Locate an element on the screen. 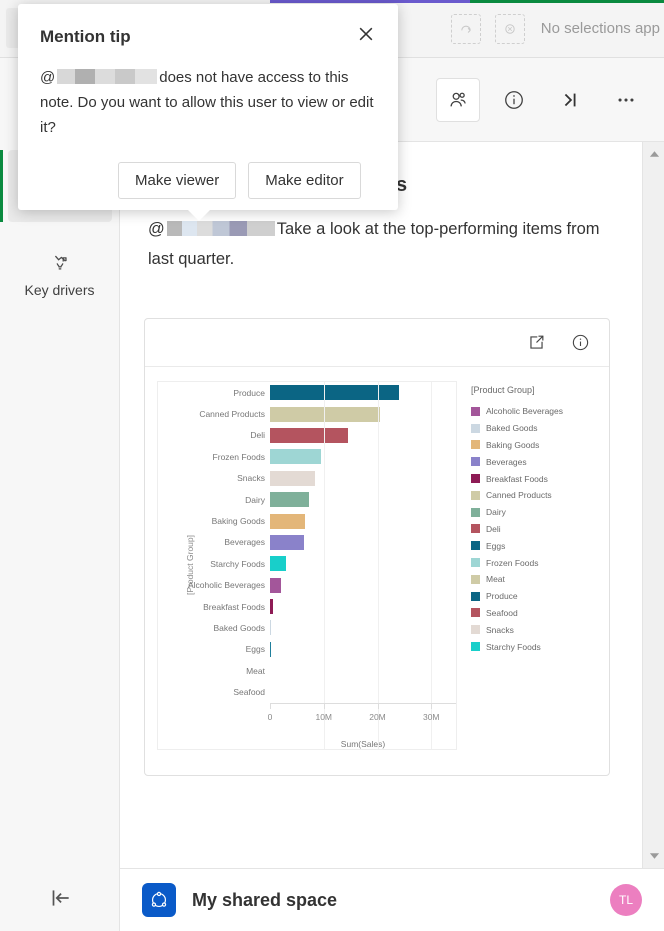  legend-label: Eggs is located at coordinates (496, 545).